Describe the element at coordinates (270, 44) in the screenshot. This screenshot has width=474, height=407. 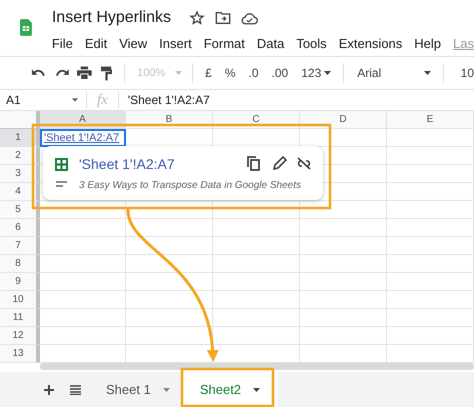
I see `menu-item: Data` at that location.